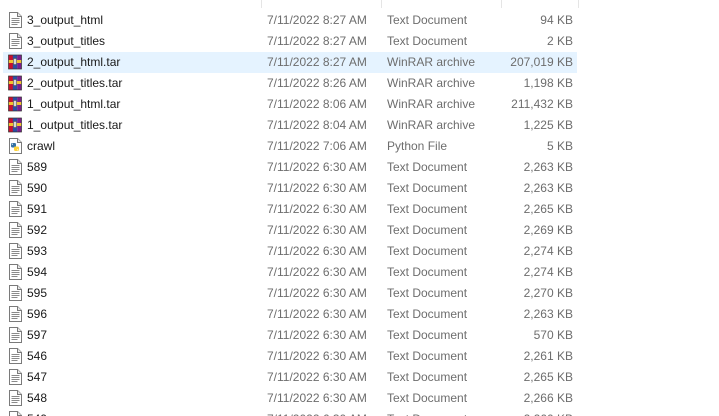 This screenshot has width=719, height=416. I want to click on file-size: 2,261 KB, so click(548, 356).